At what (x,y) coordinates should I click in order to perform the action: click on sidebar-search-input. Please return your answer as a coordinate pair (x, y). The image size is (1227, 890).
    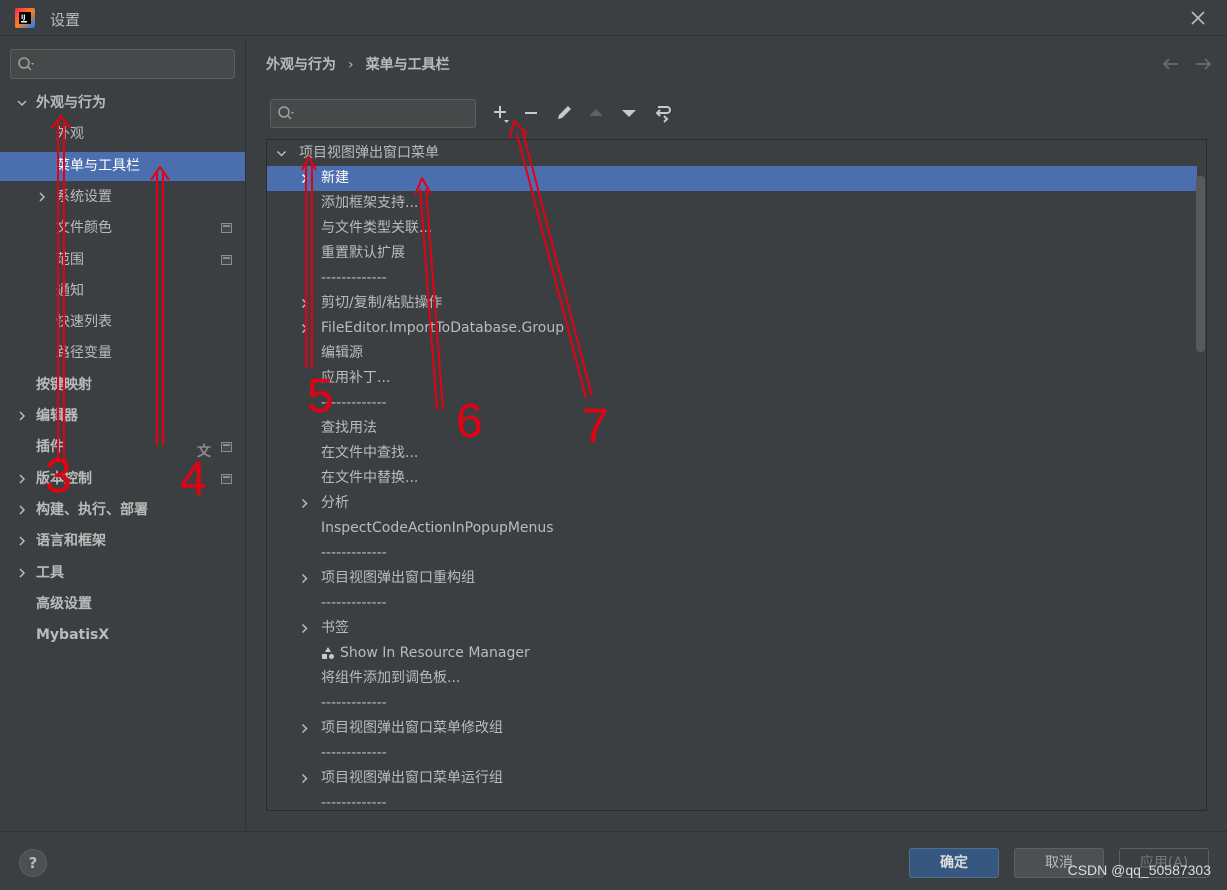
    Looking at the image, I should click on (122, 64).